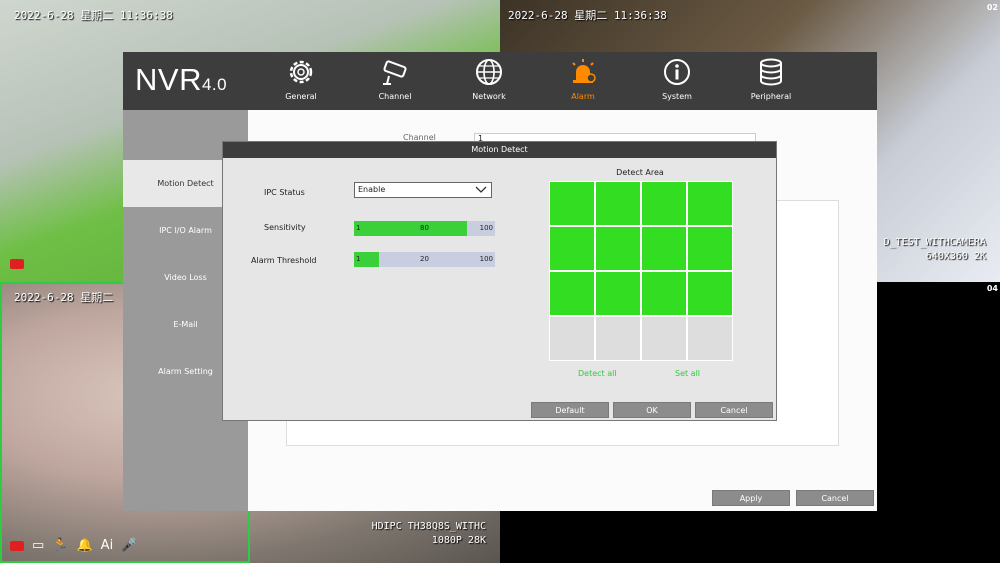 The height and width of the screenshot is (563, 1000). I want to click on feed-label: HDIPC TH38Q8S_WITHC 1080P 28K, so click(429, 534).